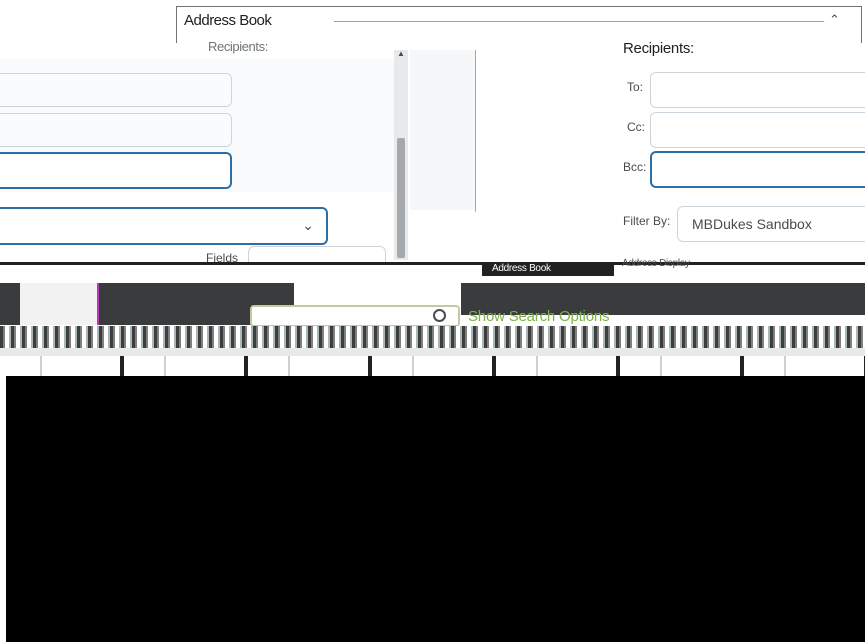 The height and width of the screenshot is (642, 865). What do you see at coordinates (432, 274) in the screenshot?
I see `band-row` at bounding box center [432, 274].